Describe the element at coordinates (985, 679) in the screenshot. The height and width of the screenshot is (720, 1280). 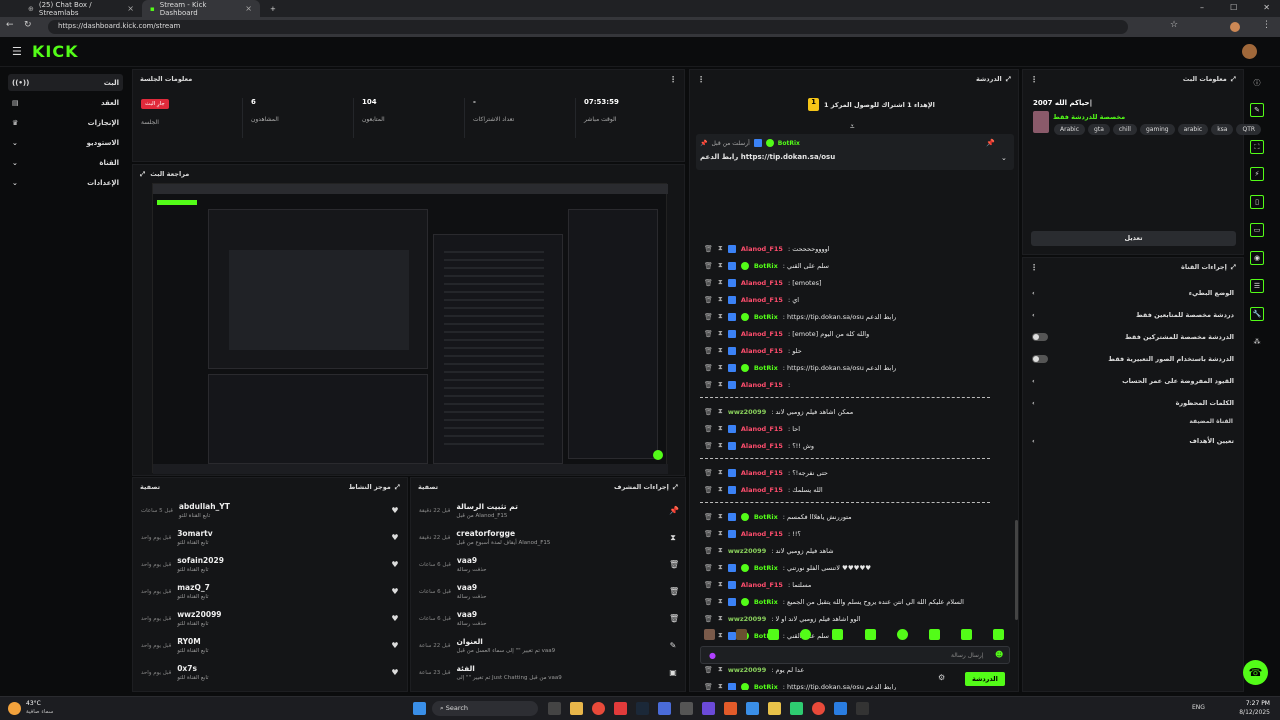
I see `send-chat-button: الدردشة` at that location.